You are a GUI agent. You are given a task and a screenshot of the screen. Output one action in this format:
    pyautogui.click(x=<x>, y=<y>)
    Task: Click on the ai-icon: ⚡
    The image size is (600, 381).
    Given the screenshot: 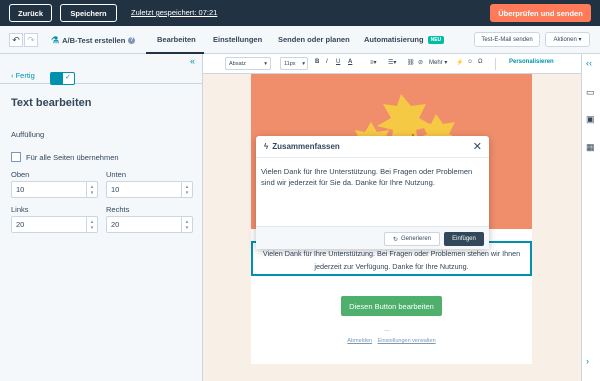 What is the action you would take?
    pyautogui.click(x=459, y=62)
    